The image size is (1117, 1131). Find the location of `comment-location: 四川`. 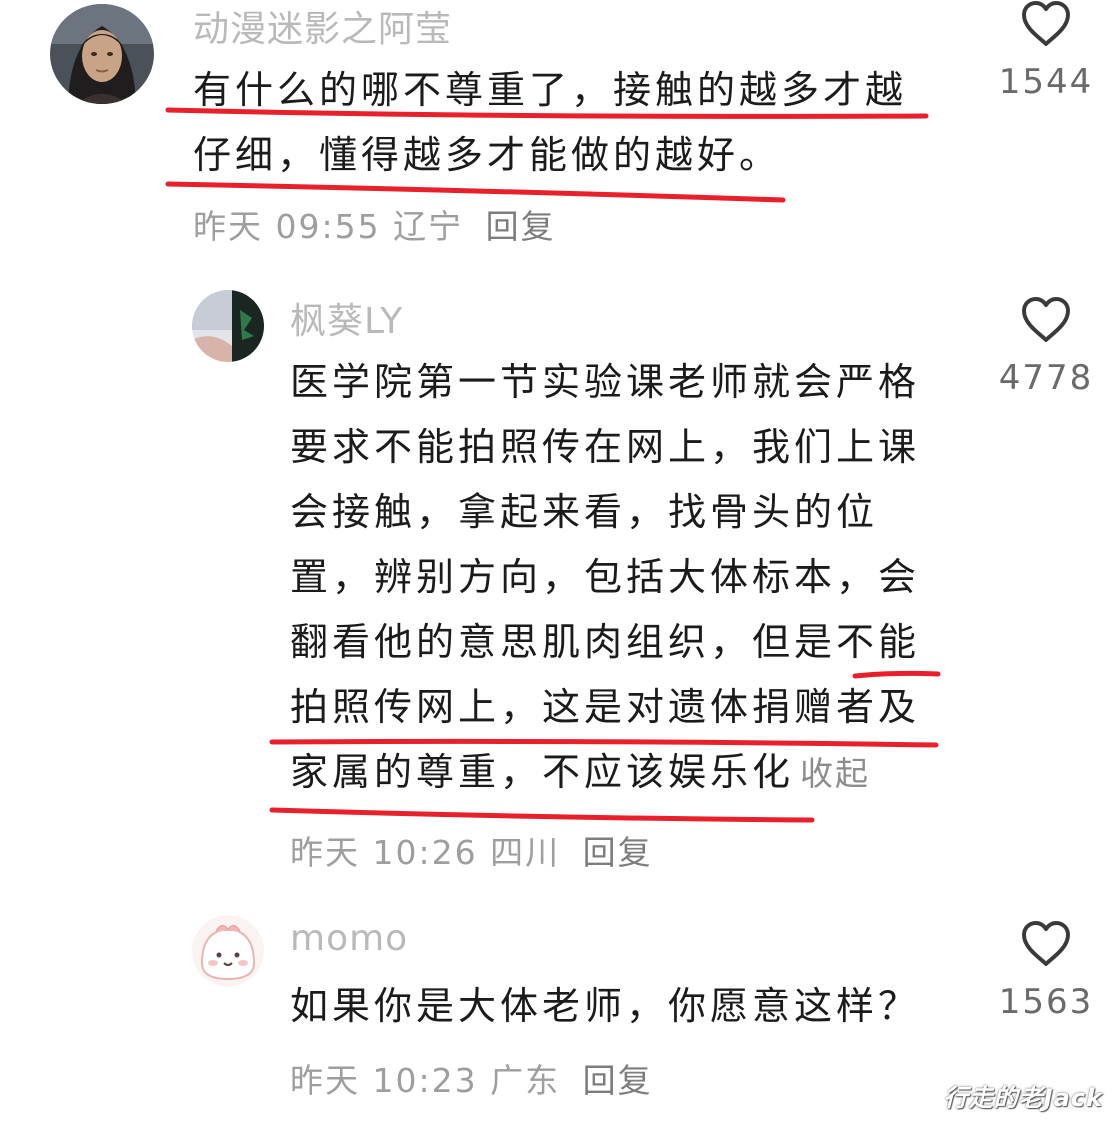

comment-location: 四川 is located at coordinates (525, 852).